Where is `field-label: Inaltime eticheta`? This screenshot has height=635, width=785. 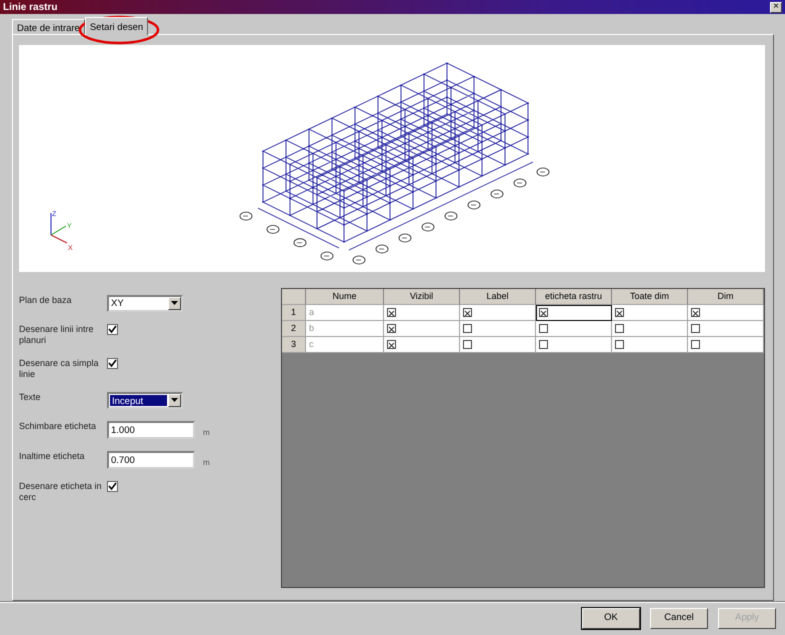 field-label: Inaltime eticheta is located at coordinates (52, 456).